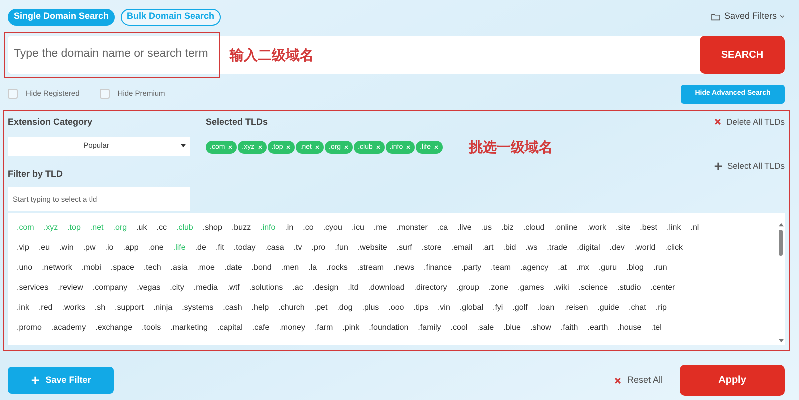 The width and height of the screenshot is (799, 400). What do you see at coordinates (498, 288) in the screenshot?
I see `tld-option: .zone` at bounding box center [498, 288].